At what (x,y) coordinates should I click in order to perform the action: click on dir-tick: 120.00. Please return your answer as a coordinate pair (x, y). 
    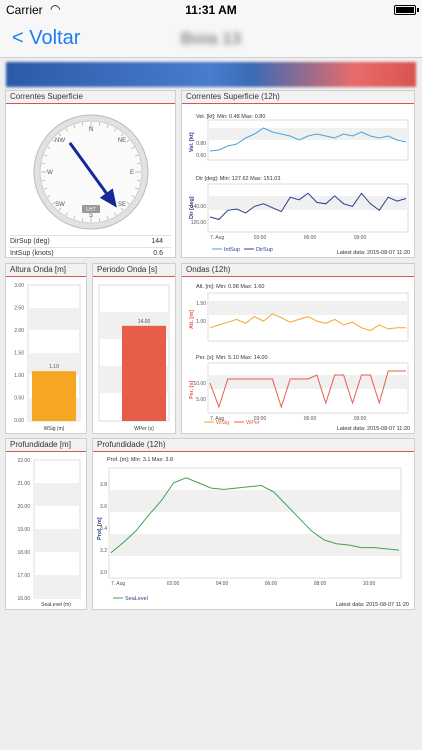
    Looking at the image, I should click on (199, 223).